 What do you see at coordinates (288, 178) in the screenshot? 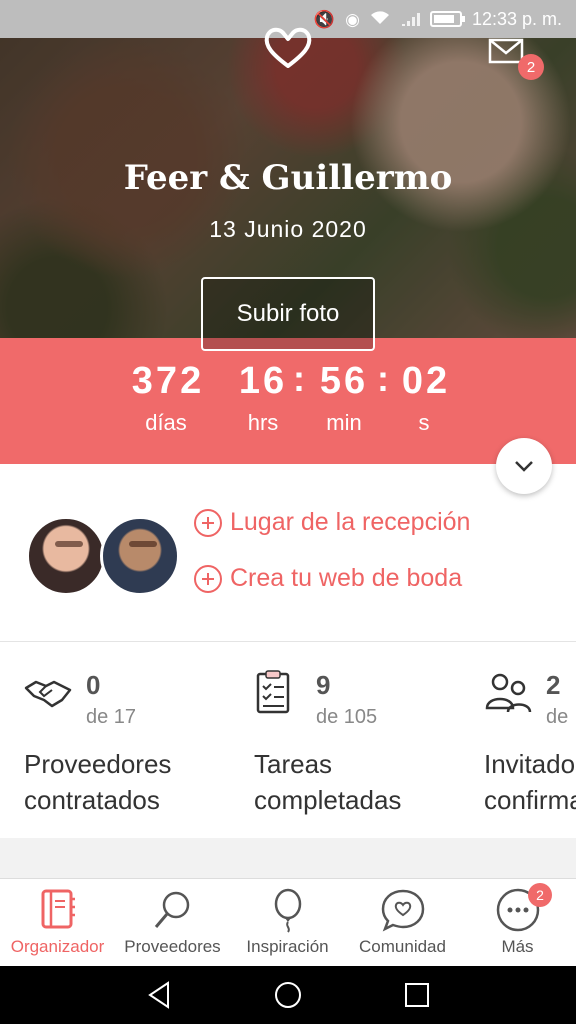
I see `couple-name: Feer & Guillermo` at bounding box center [288, 178].